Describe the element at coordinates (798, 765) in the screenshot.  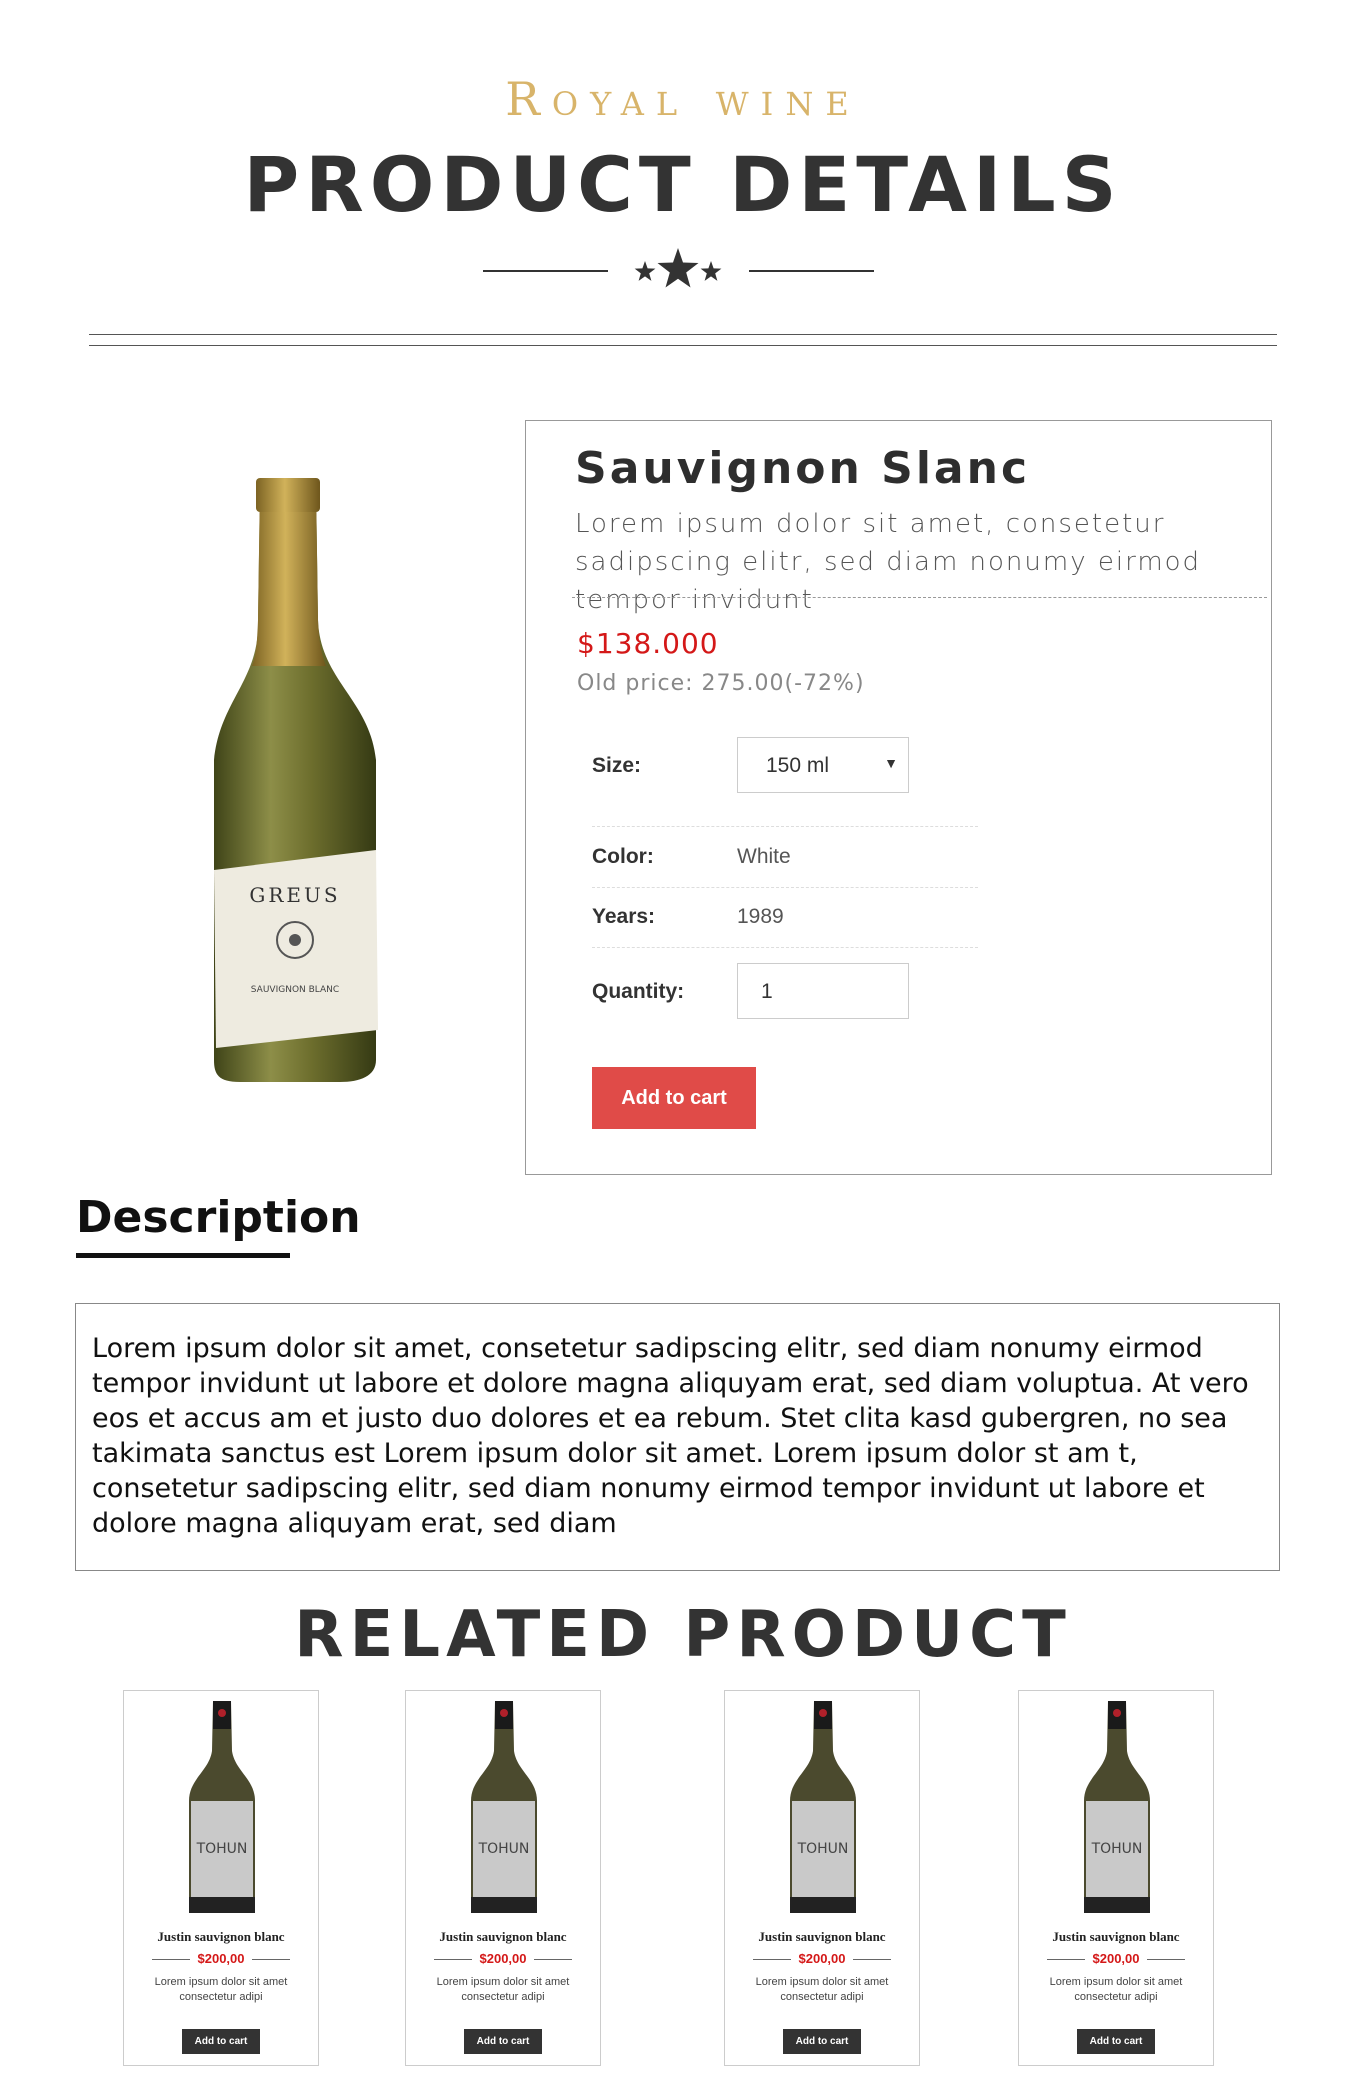
I see `size-select-value: 150 ml` at that location.